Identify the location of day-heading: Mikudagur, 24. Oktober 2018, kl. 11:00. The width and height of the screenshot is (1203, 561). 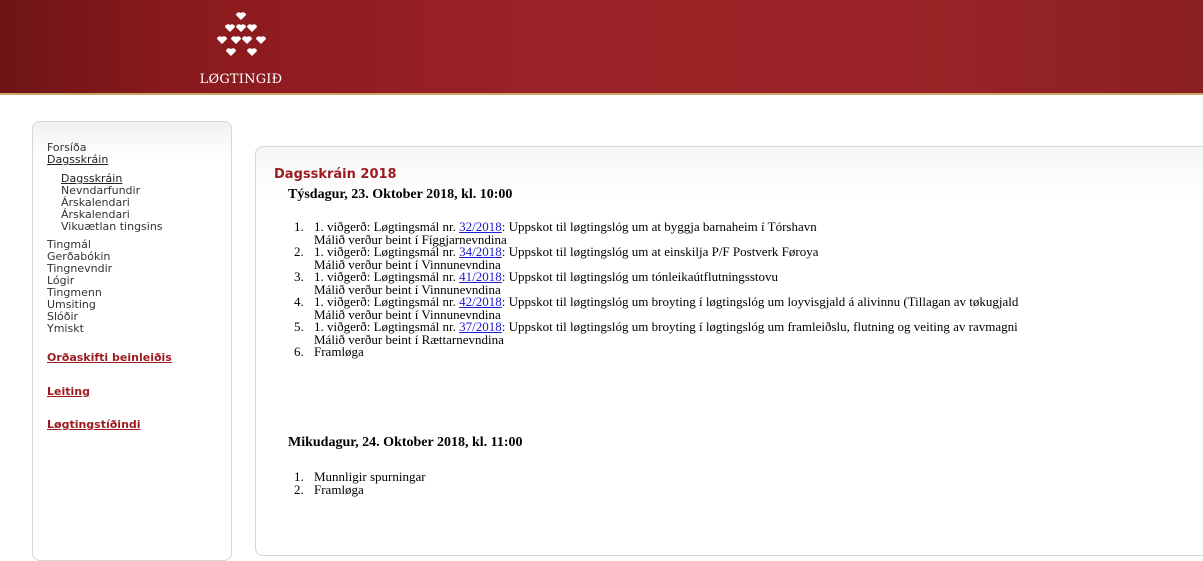
(405, 442).